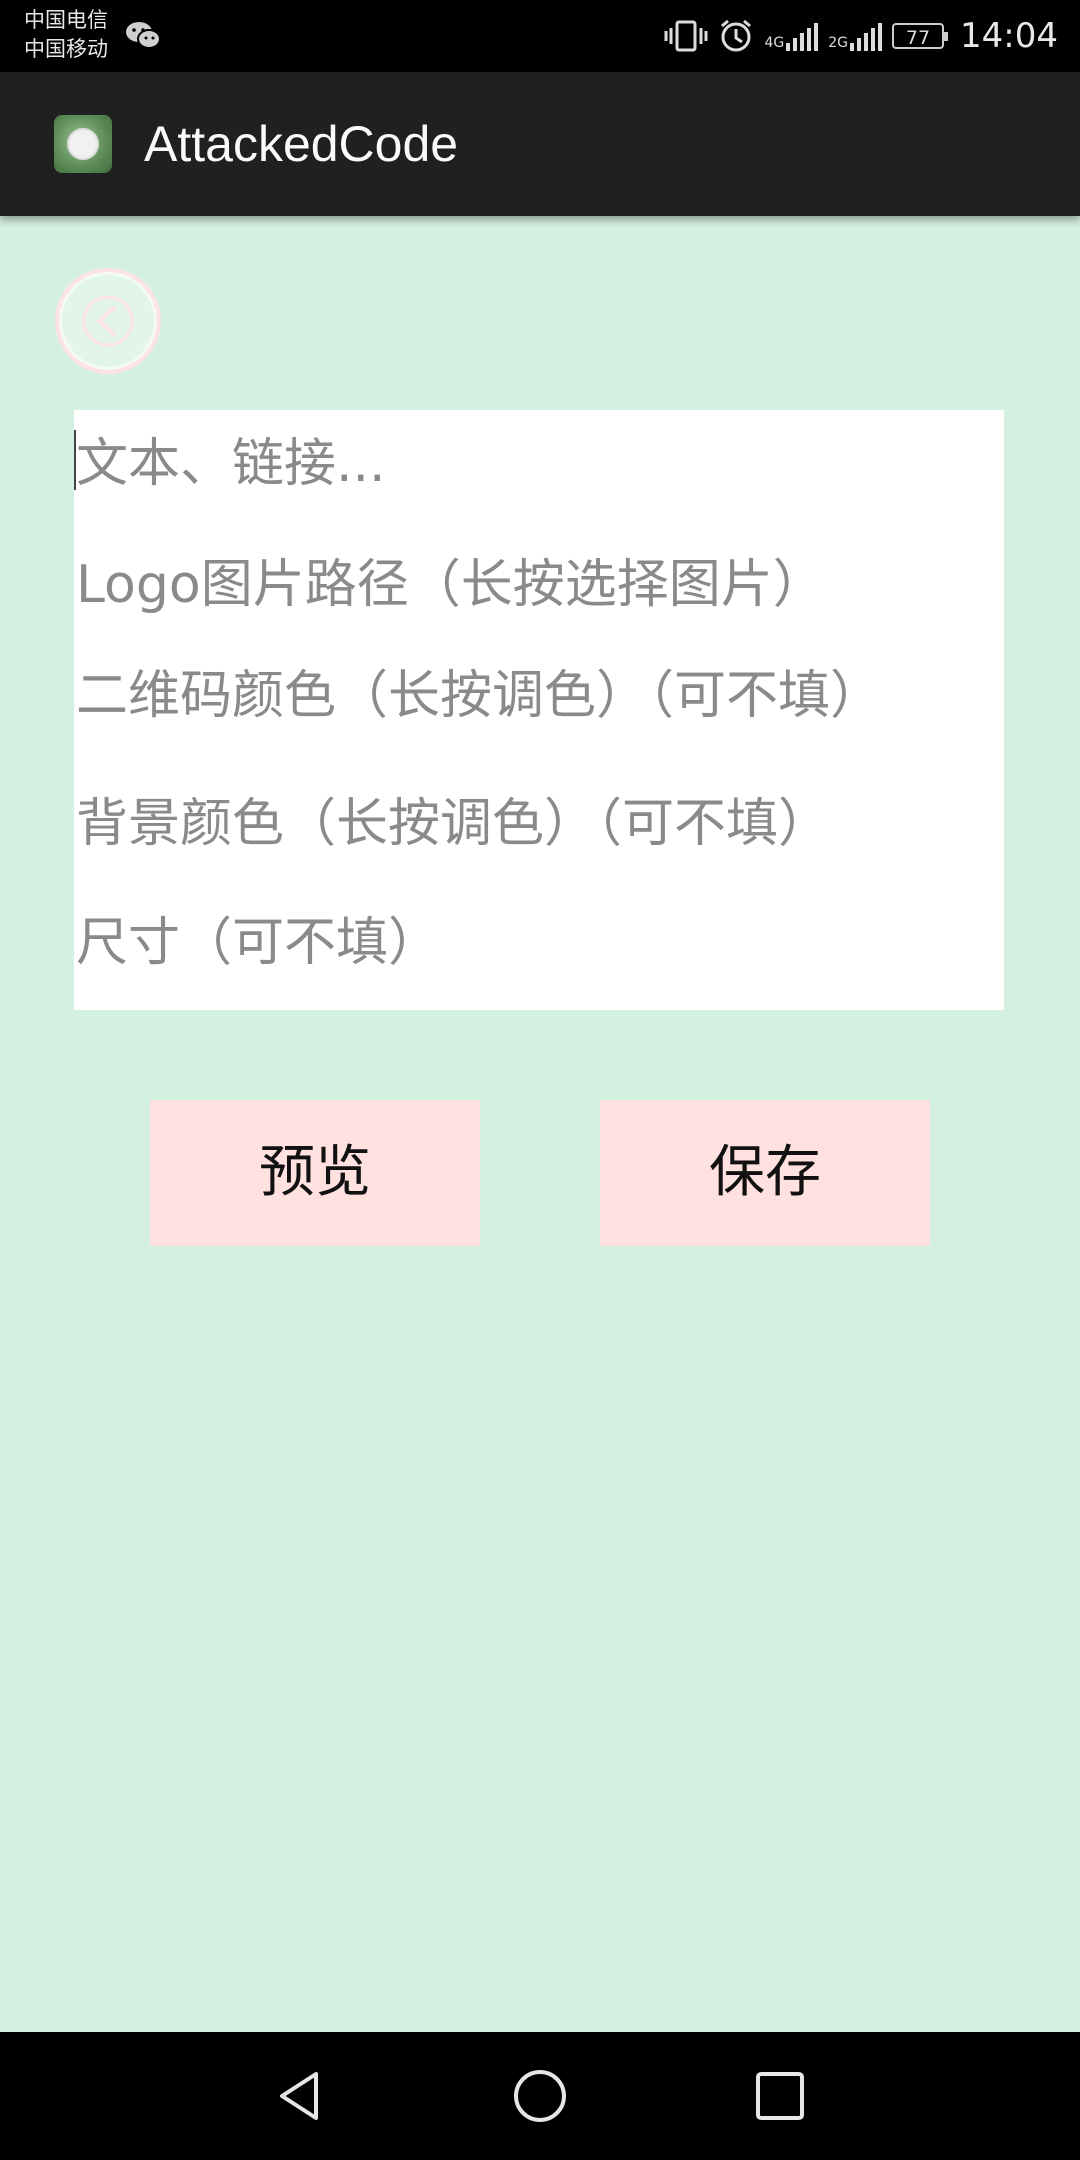  I want to click on navigation-bar, so click(540, 2096).